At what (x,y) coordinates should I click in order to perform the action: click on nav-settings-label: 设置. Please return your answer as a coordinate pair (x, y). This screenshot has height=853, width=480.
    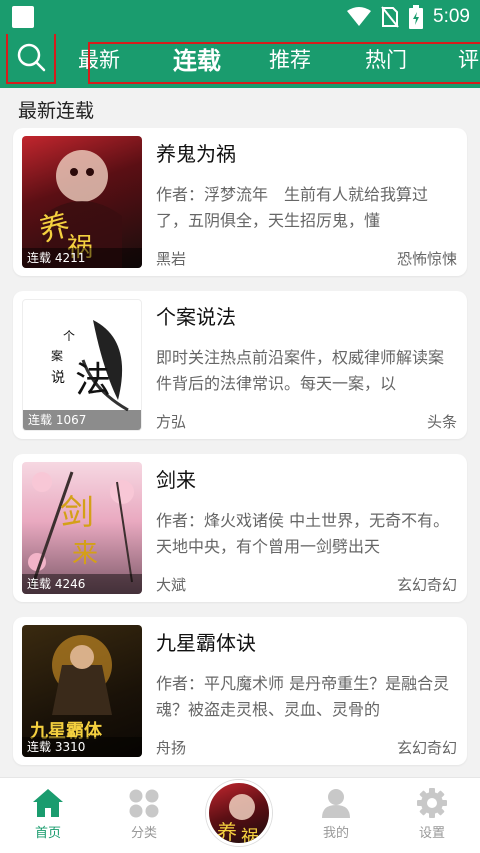
    Looking at the image, I should click on (431, 833).